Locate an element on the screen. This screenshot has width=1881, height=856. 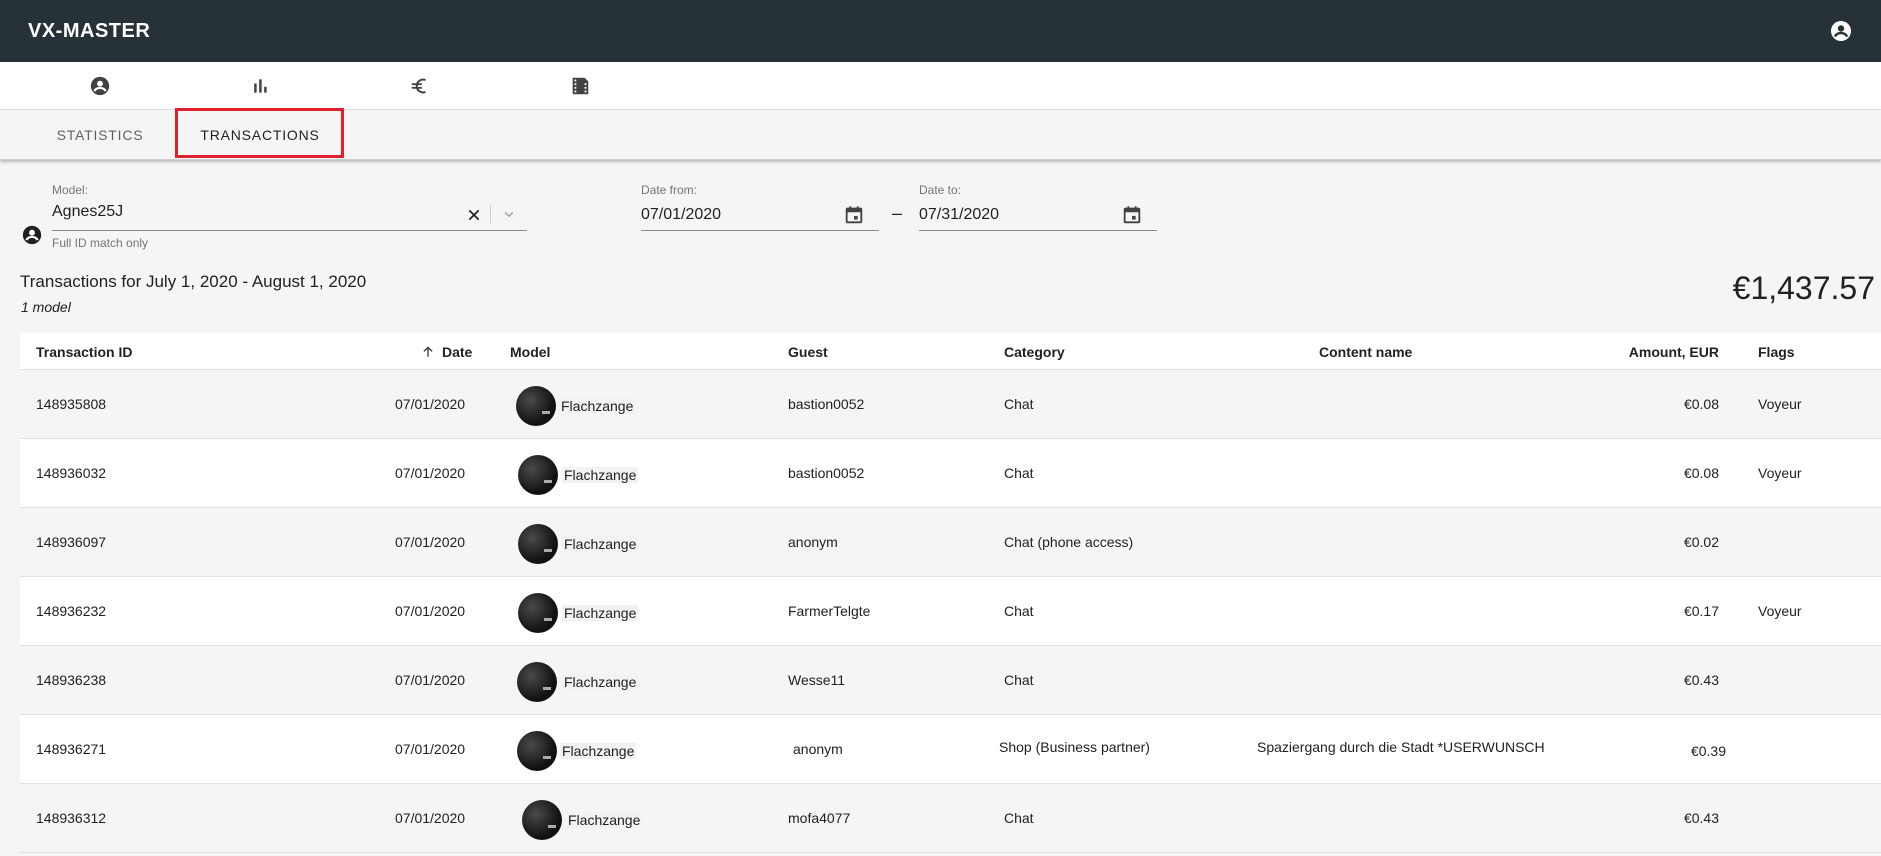
date-to-label: Date to: is located at coordinates (940, 190).